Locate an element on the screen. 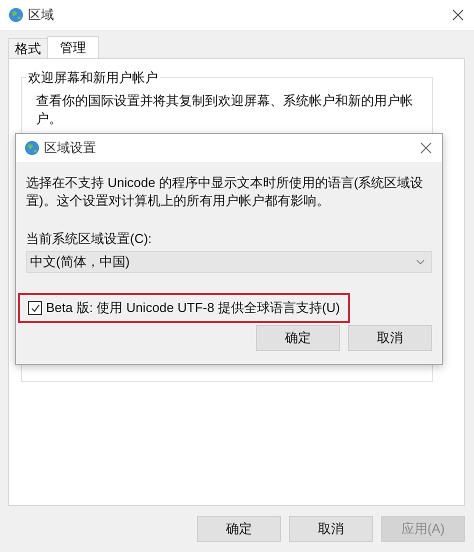 This screenshot has height=552, width=474. utf8-checkbox: Beta 版: 使用 Unicode UTF-8 提供全球语言支持(U) is located at coordinates (184, 308).